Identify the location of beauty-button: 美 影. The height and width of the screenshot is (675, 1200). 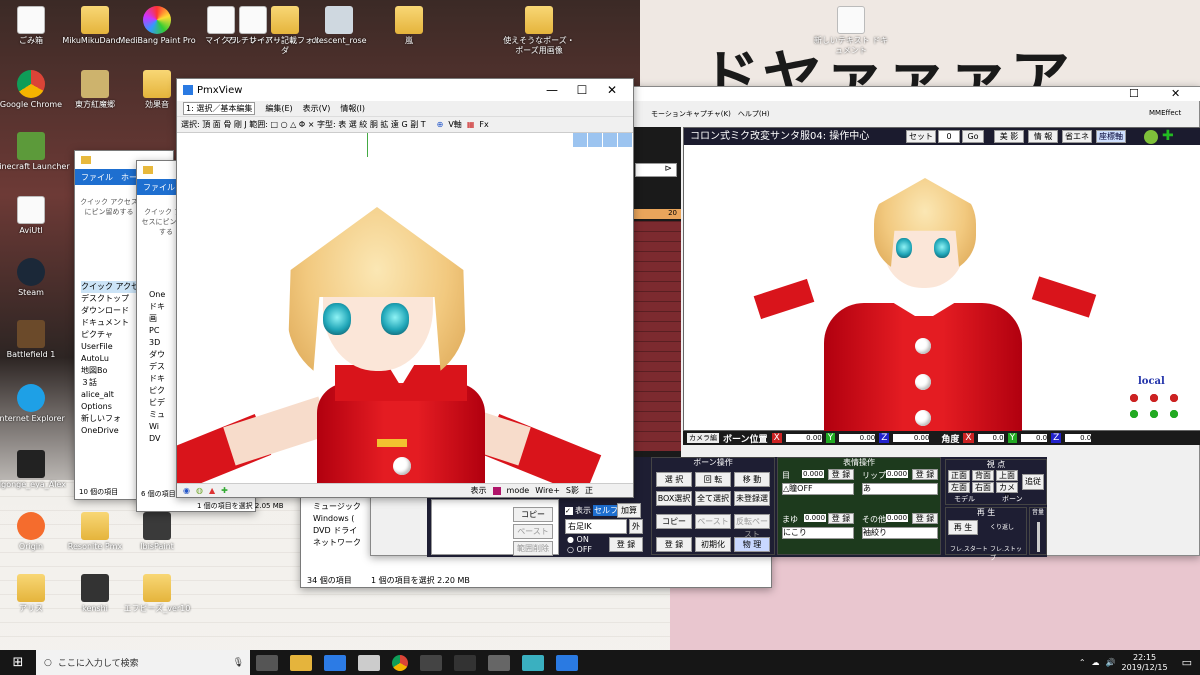
(1009, 136).